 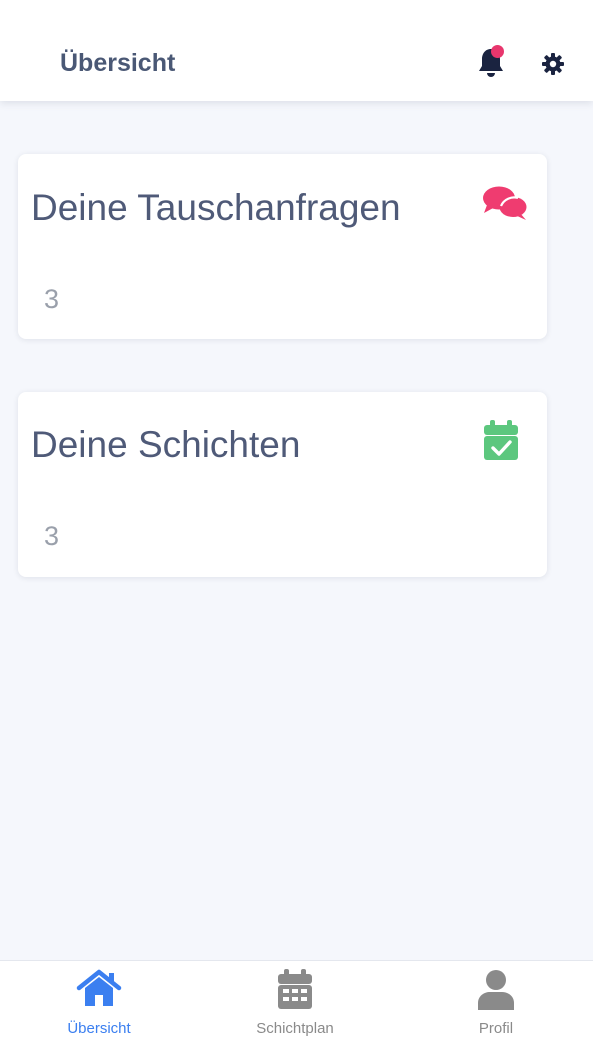 What do you see at coordinates (295, 1028) in the screenshot?
I see `nav-label-schedule: Schichtplan` at bounding box center [295, 1028].